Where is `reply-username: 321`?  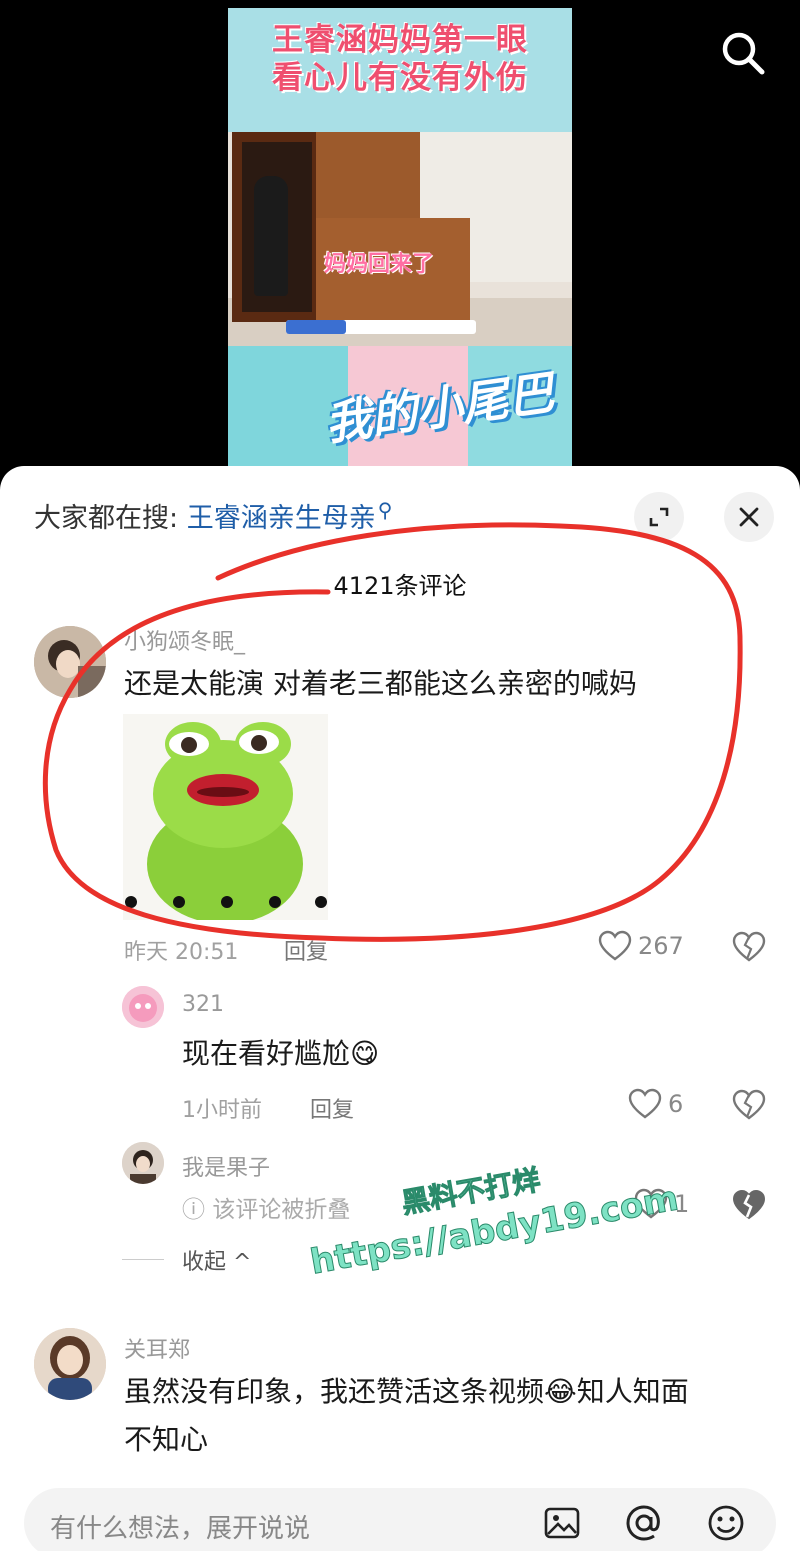 reply-username: 321 is located at coordinates (203, 1004).